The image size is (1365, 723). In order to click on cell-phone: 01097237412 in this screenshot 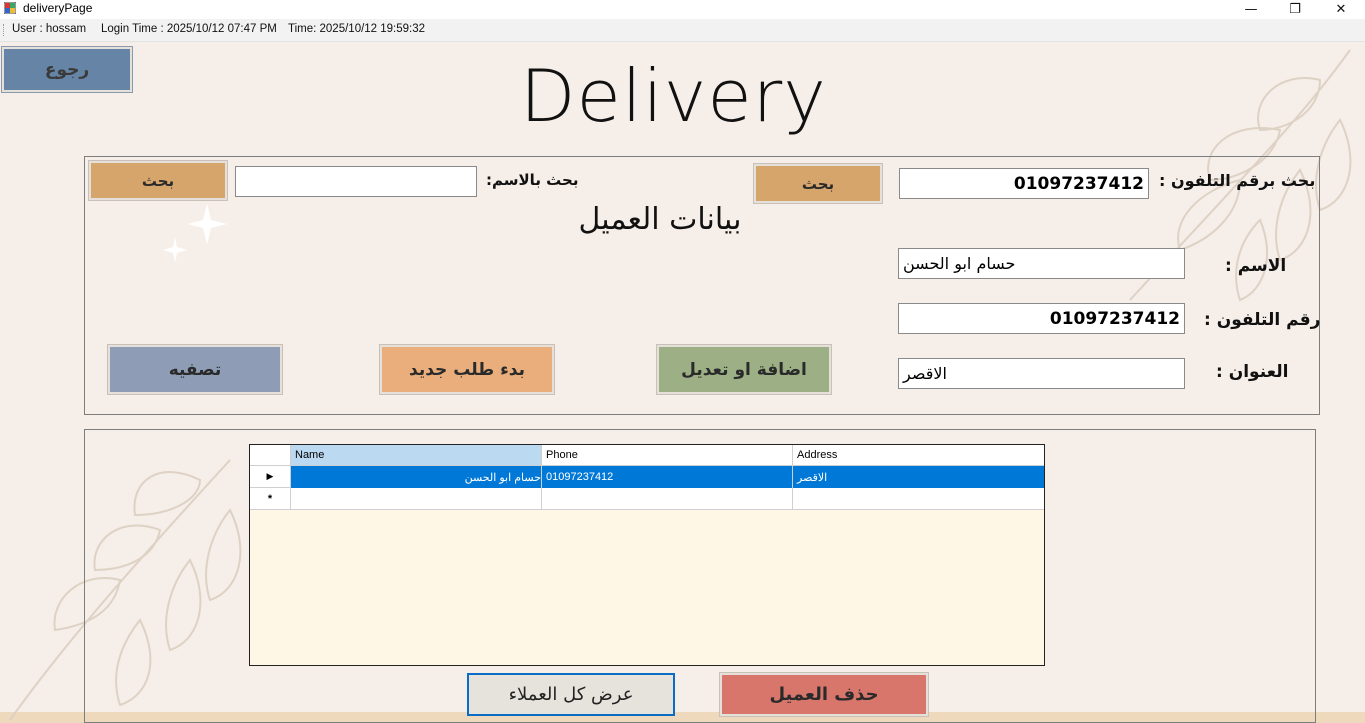, I will do `click(667, 477)`.